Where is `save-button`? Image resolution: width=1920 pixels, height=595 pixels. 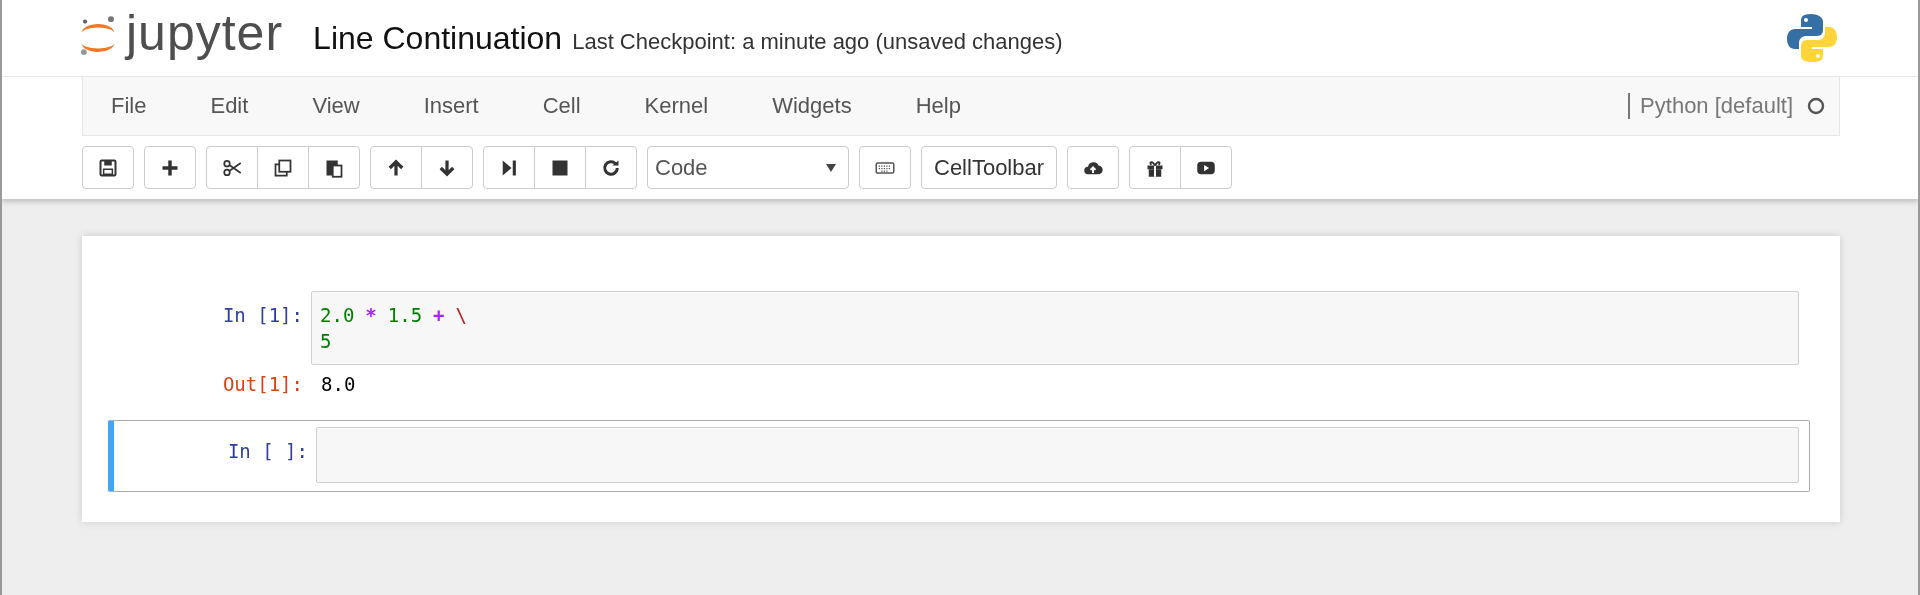 save-button is located at coordinates (108, 167).